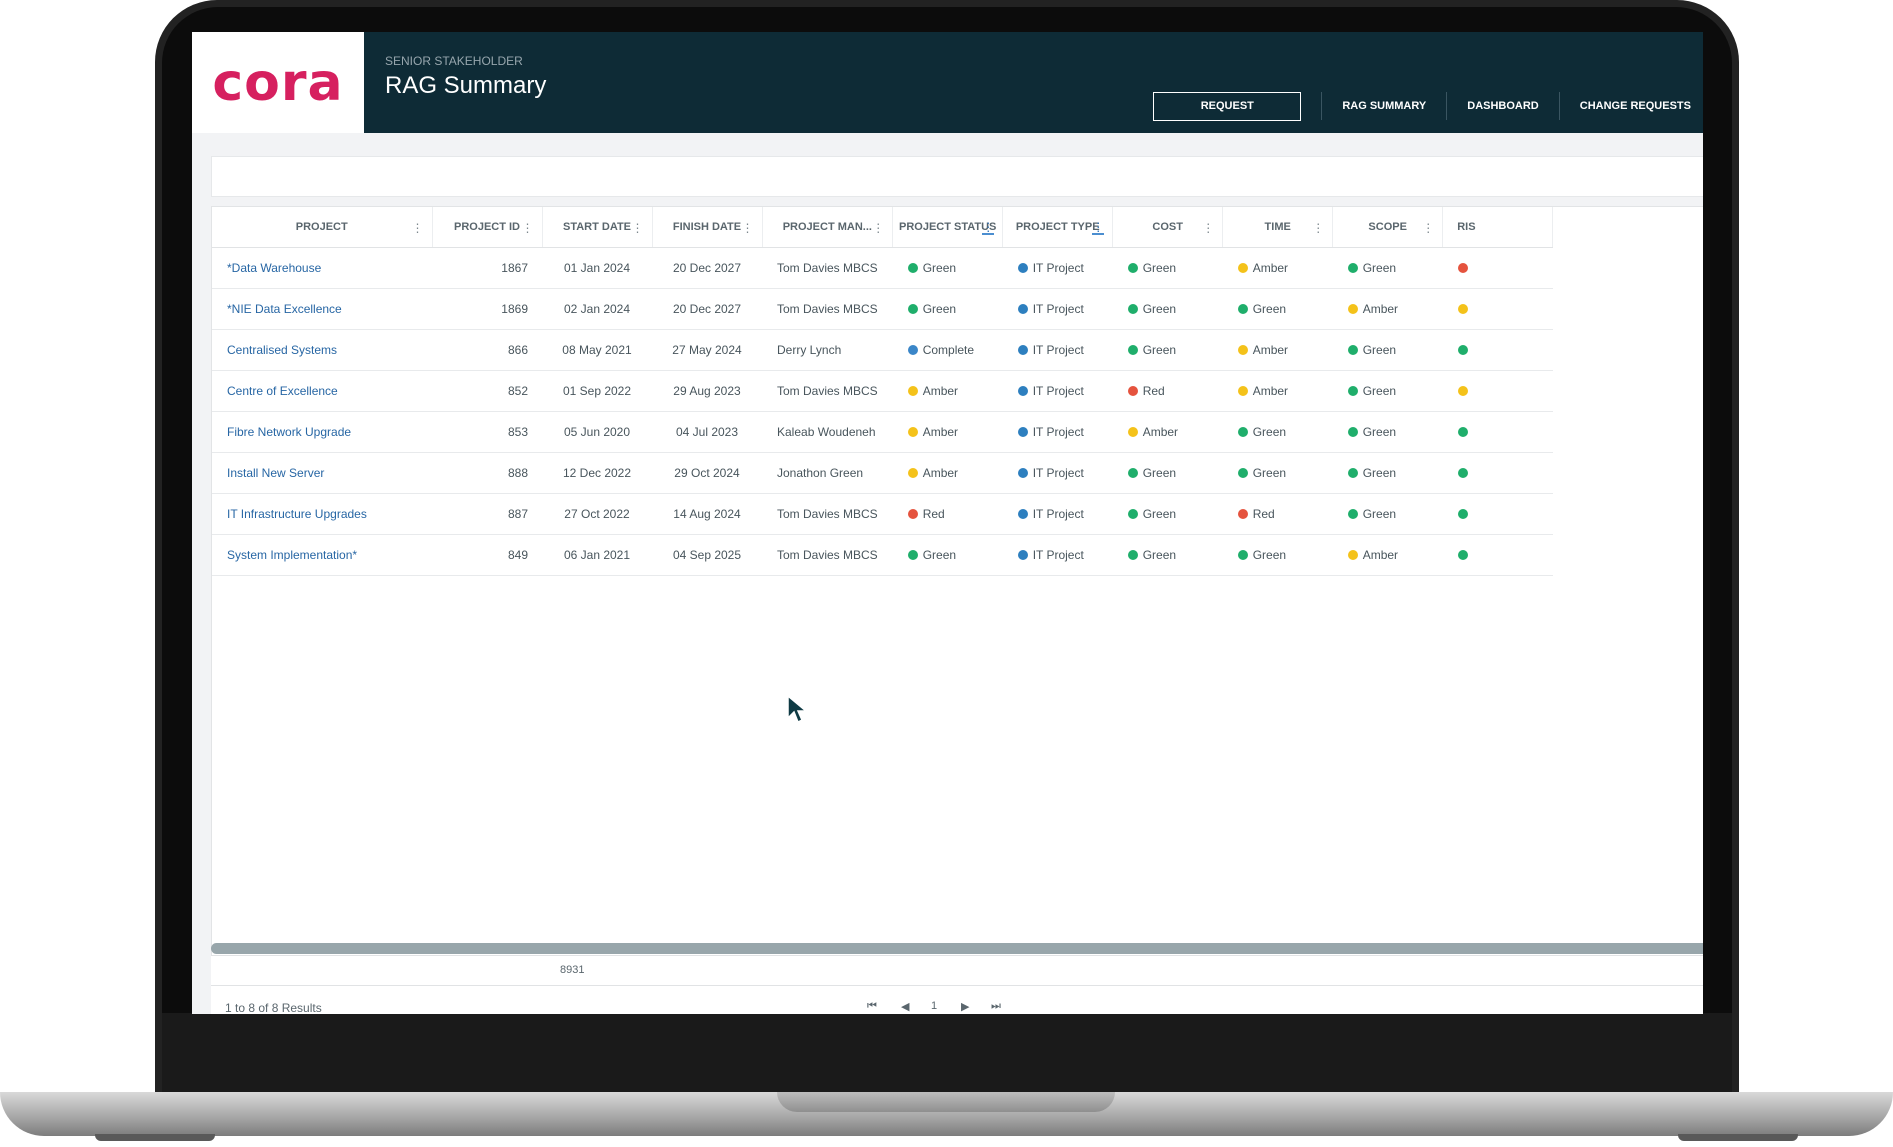  What do you see at coordinates (282, 350) in the screenshot?
I see `project-link-text: Centralised Systems` at bounding box center [282, 350].